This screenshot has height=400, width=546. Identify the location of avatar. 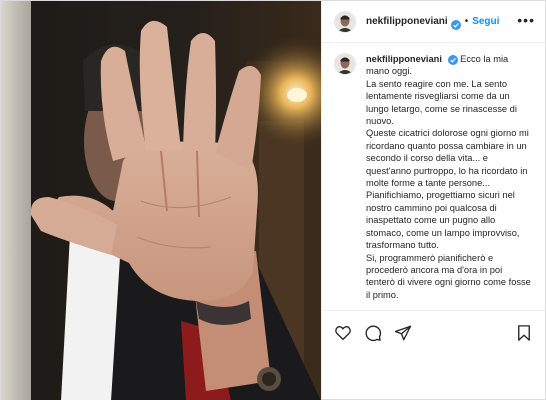
(345, 21).